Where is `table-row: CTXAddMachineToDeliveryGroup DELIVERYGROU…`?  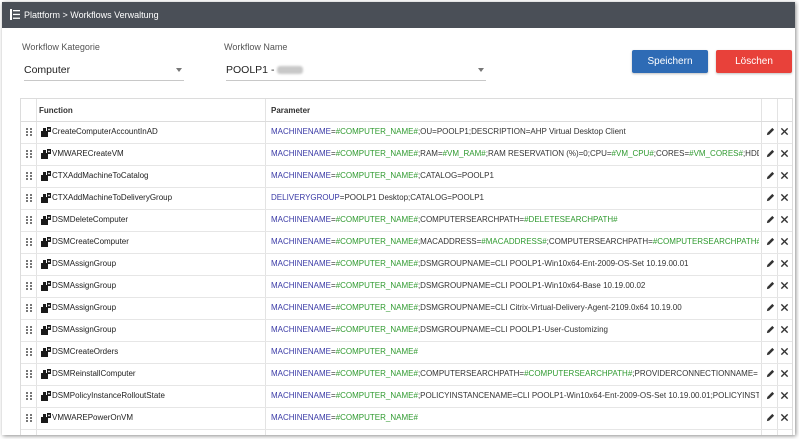 table-row: CTXAddMachineToDeliveryGroup DELIVERYGROU… is located at coordinates (406, 198).